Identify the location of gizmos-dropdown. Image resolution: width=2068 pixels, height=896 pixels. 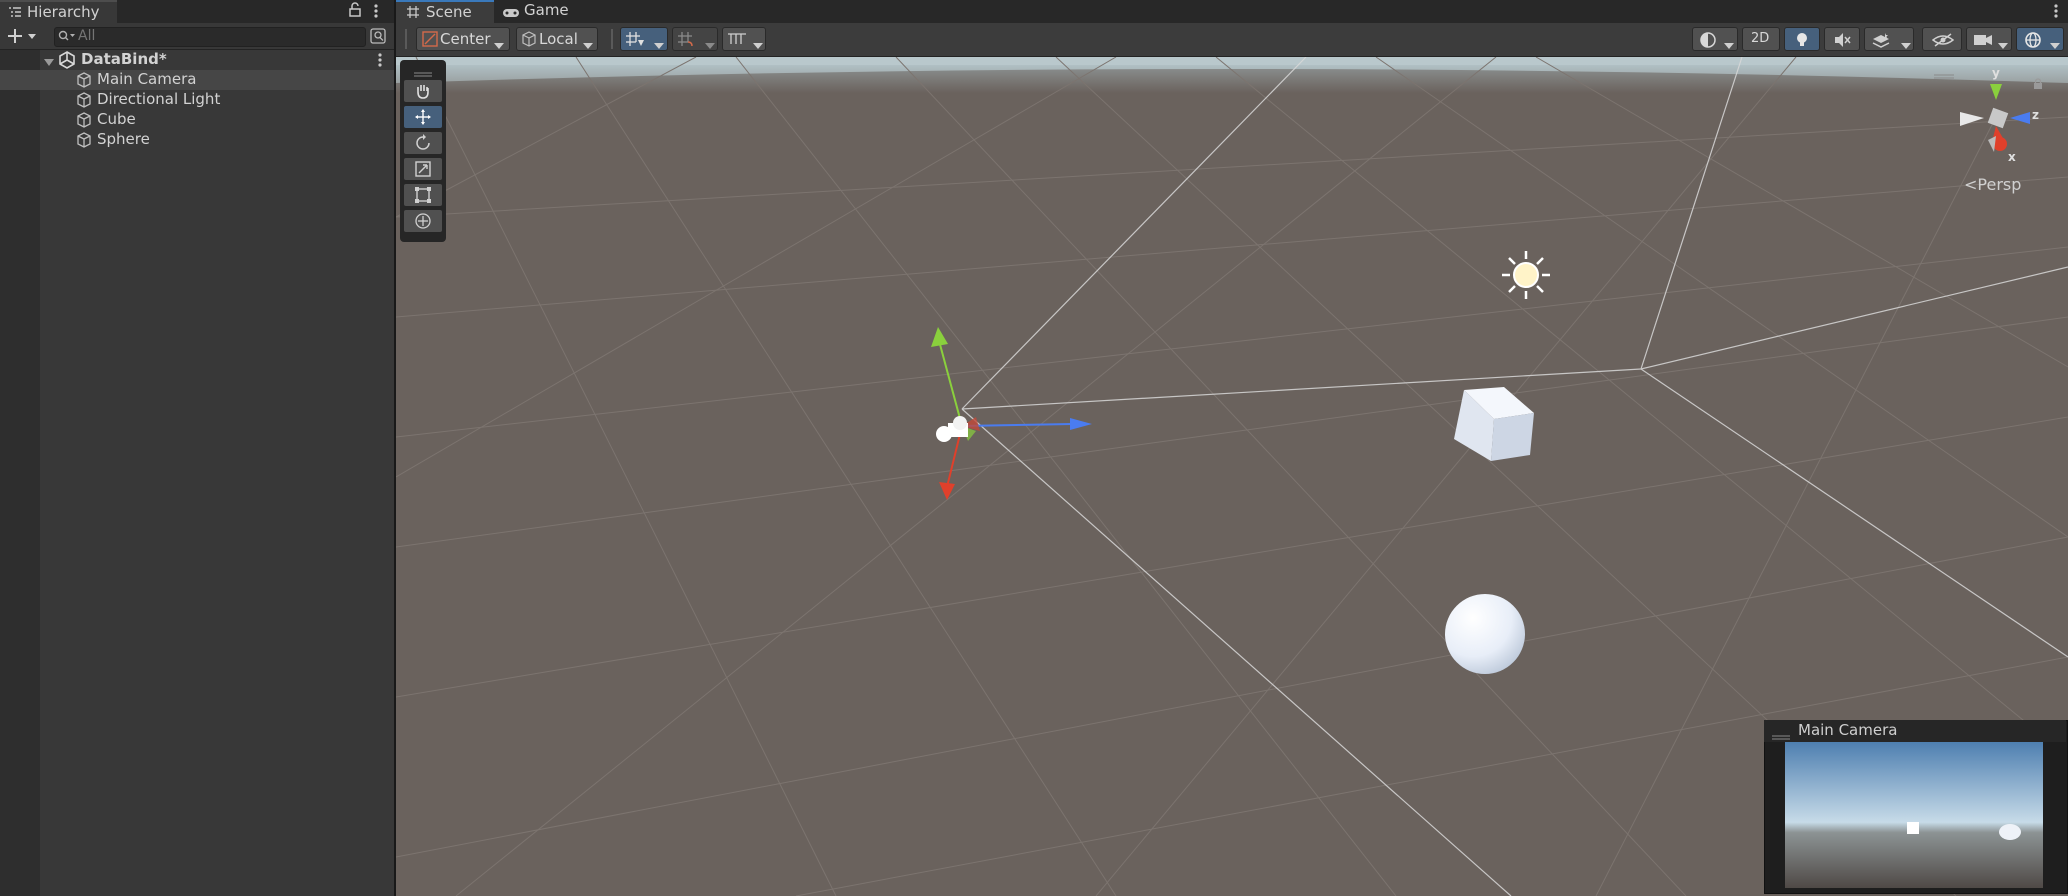
(2040, 39).